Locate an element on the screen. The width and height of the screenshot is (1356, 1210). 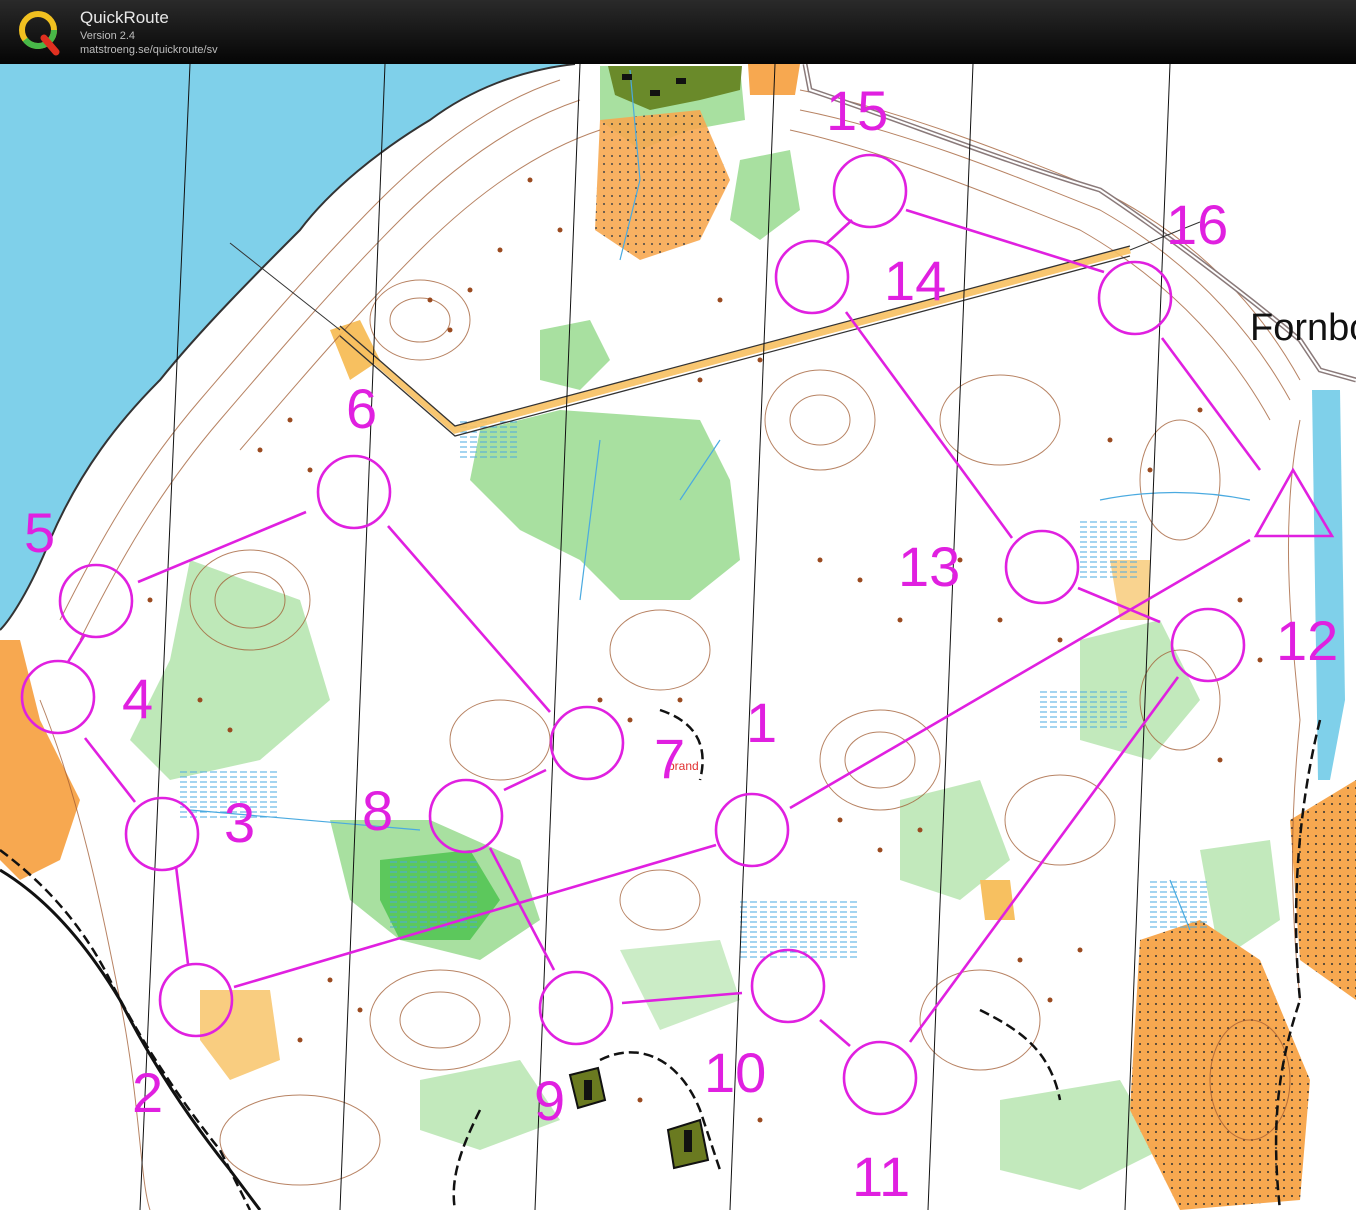
app-title: QuickRoute is located at coordinates (124, 17).